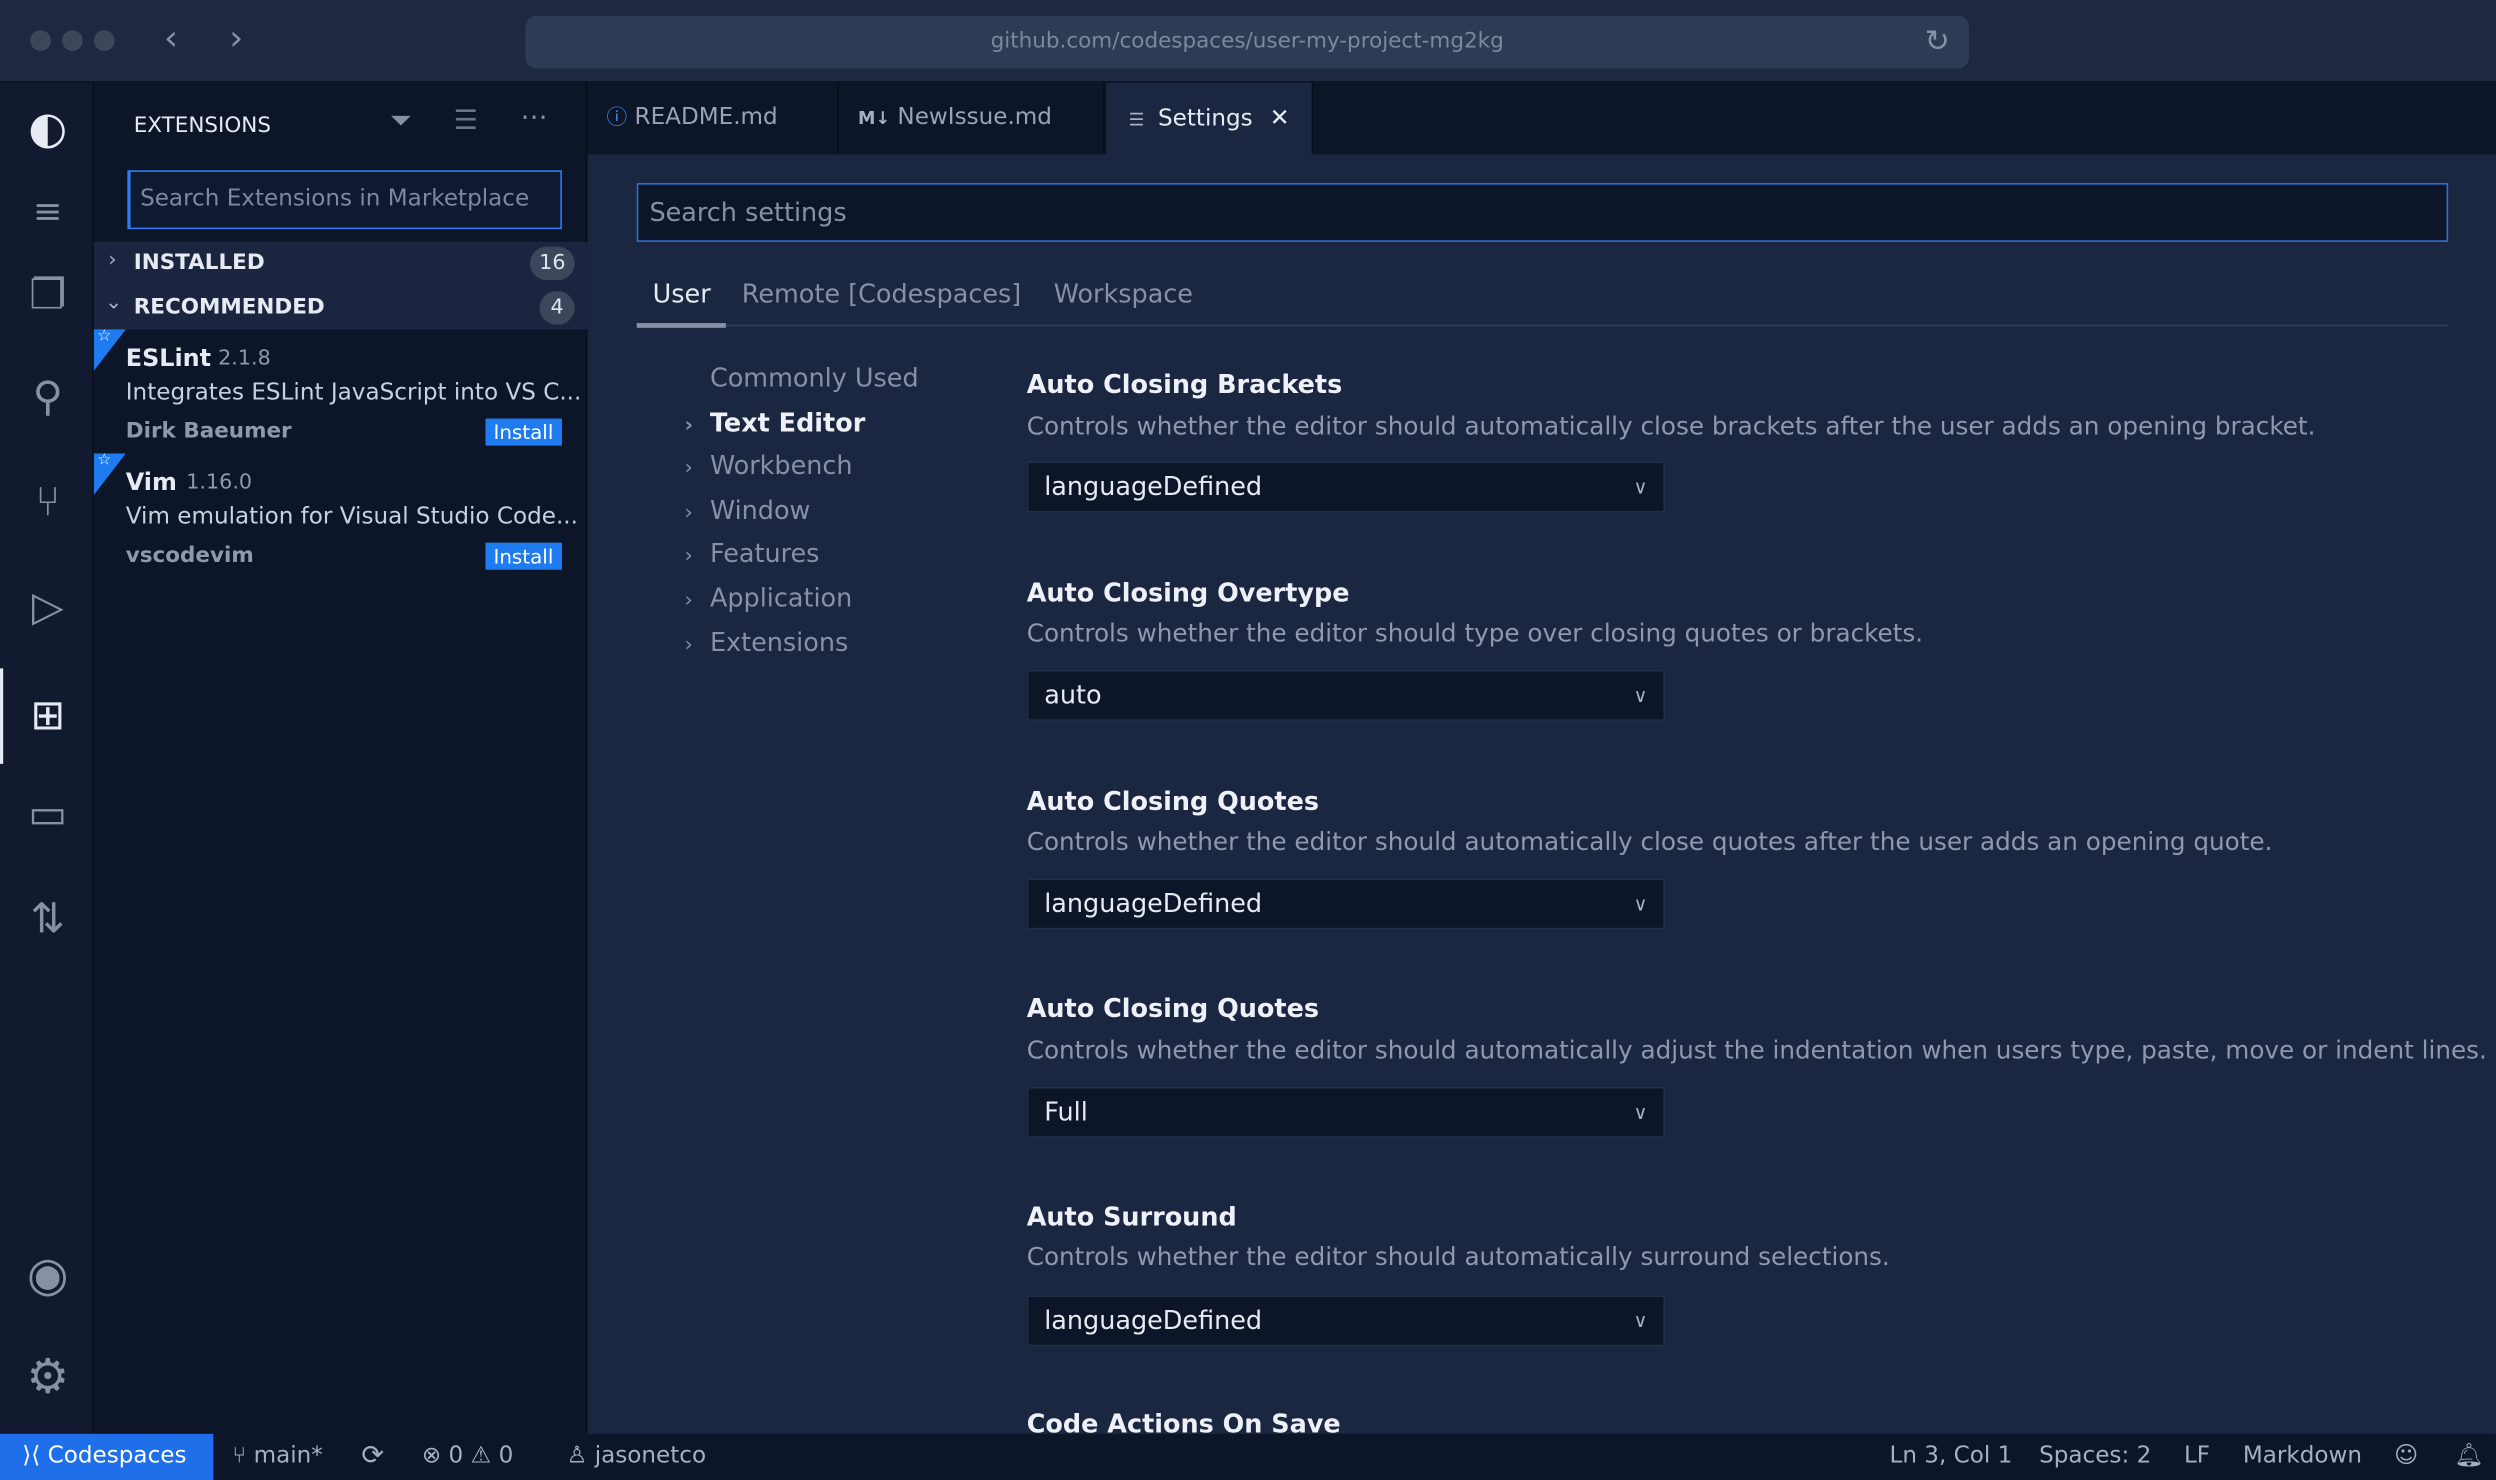 Image resolution: width=2496 pixels, height=1480 pixels. Describe the element at coordinates (467, 1457) in the screenshot. I see `problems-indicator: ⊗ 0 ⚠ 0` at that location.